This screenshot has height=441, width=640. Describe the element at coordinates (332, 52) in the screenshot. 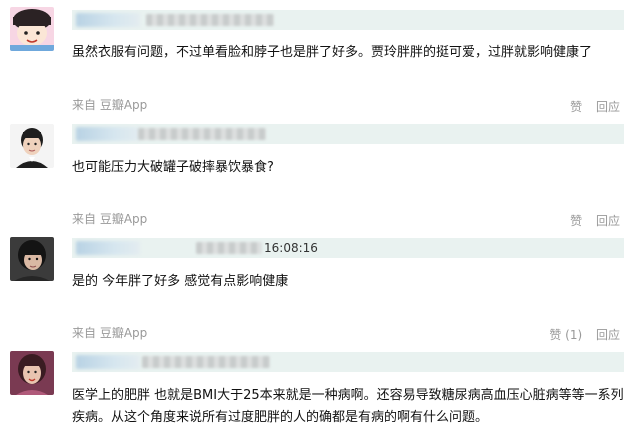

I see `comment-text: 虽然衣服有问题，不过单看脸和脖子也是胖了好多。贾玲胖胖的挺可爱，过胖就影响健康了` at that location.